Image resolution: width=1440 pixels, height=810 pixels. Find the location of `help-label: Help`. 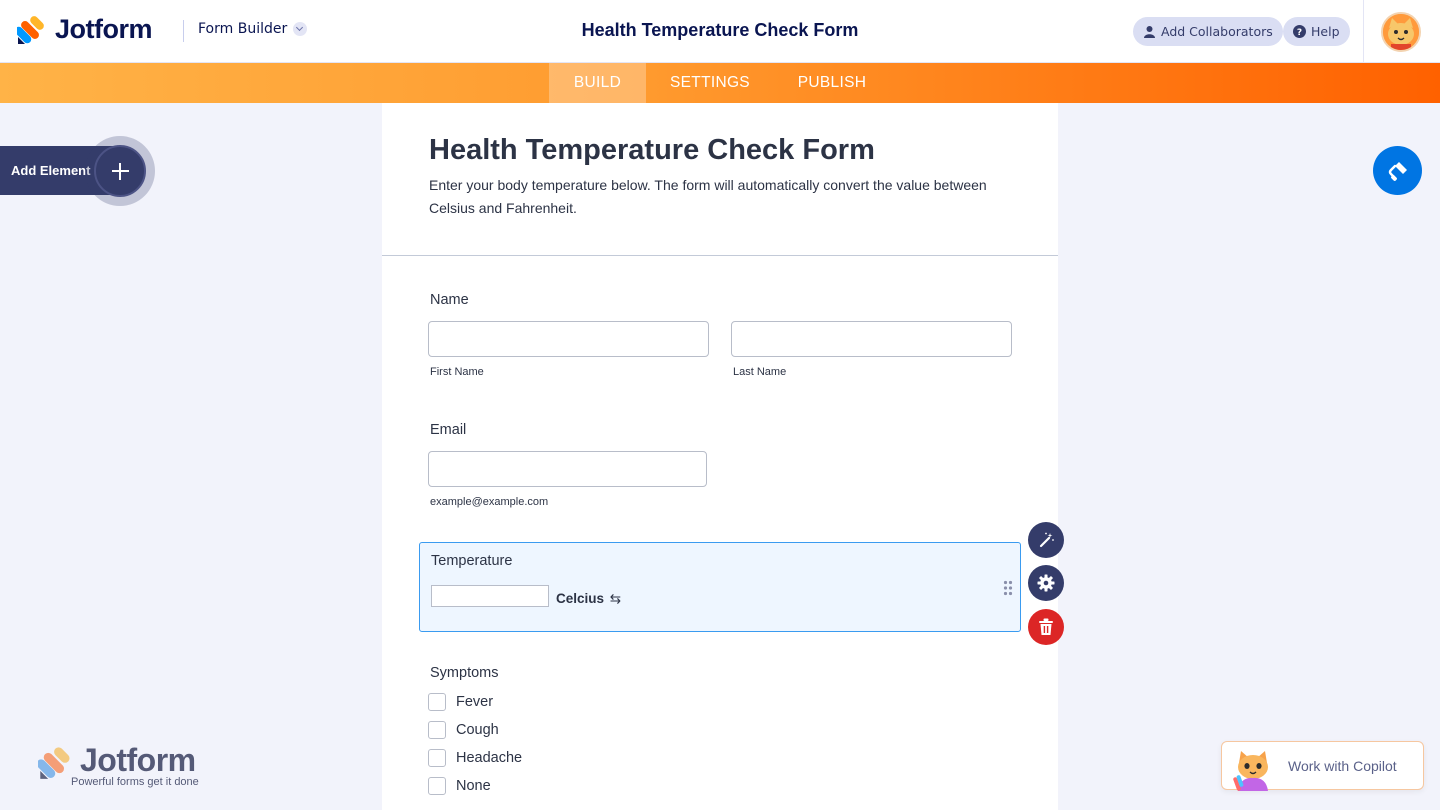

help-label: Help is located at coordinates (1325, 31).